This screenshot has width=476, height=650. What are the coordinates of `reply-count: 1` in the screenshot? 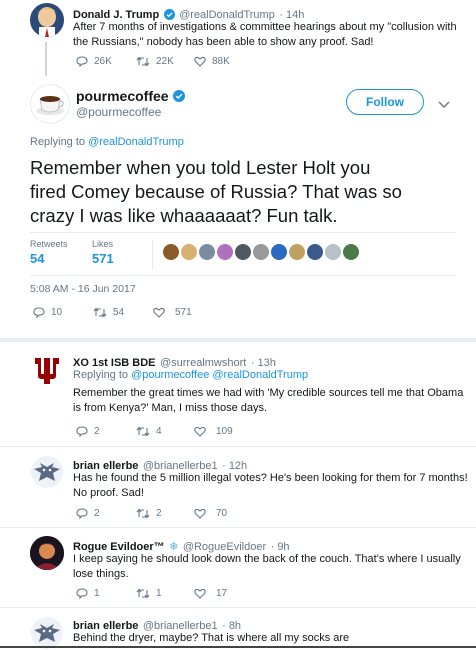 It's located at (97, 593).